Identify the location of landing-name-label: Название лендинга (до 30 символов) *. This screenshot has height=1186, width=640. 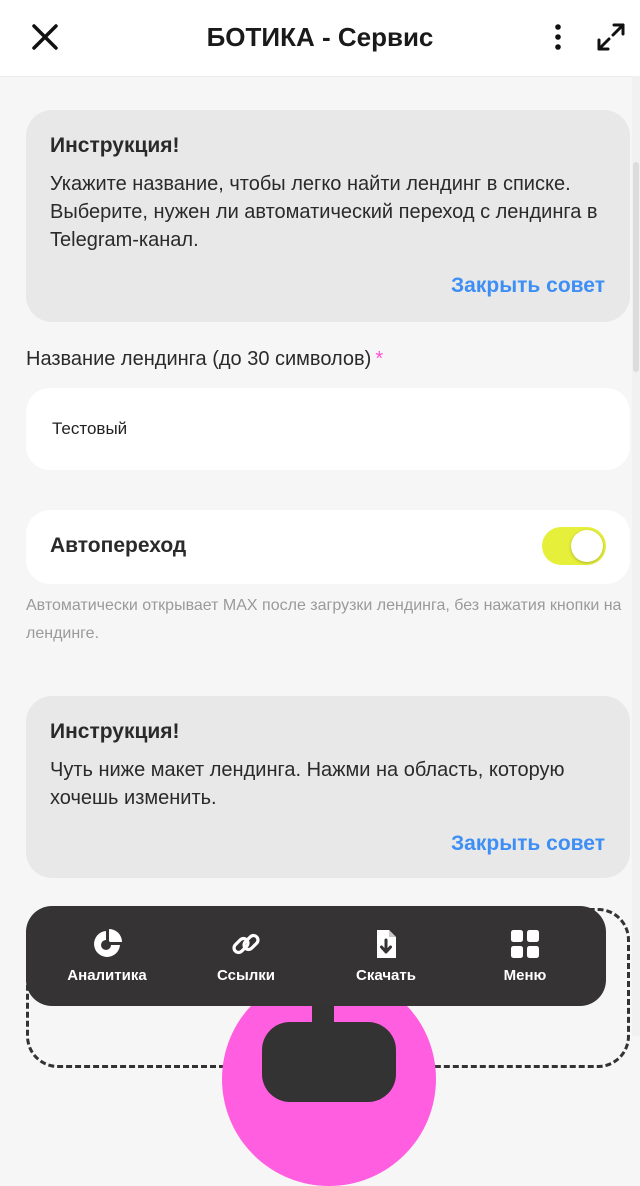
(204, 359).